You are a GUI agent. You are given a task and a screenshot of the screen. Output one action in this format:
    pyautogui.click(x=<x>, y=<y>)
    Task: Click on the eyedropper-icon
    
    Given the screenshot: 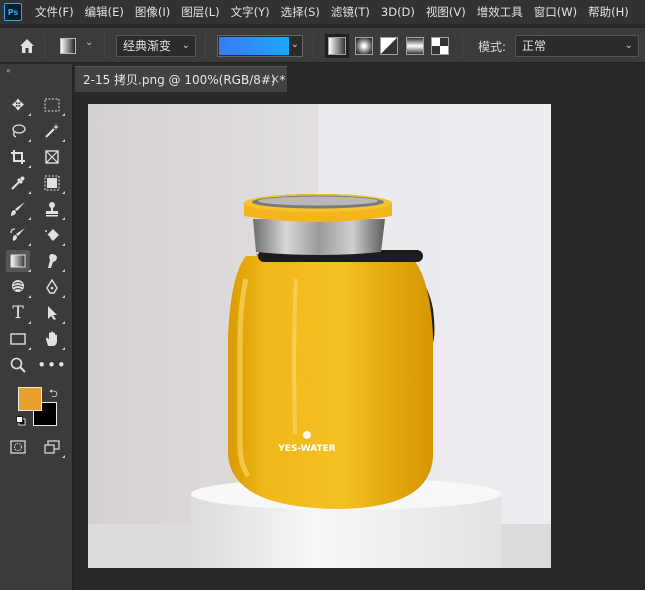 What is the action you would take?
    pyautogui.click(x=18, y=183)
    